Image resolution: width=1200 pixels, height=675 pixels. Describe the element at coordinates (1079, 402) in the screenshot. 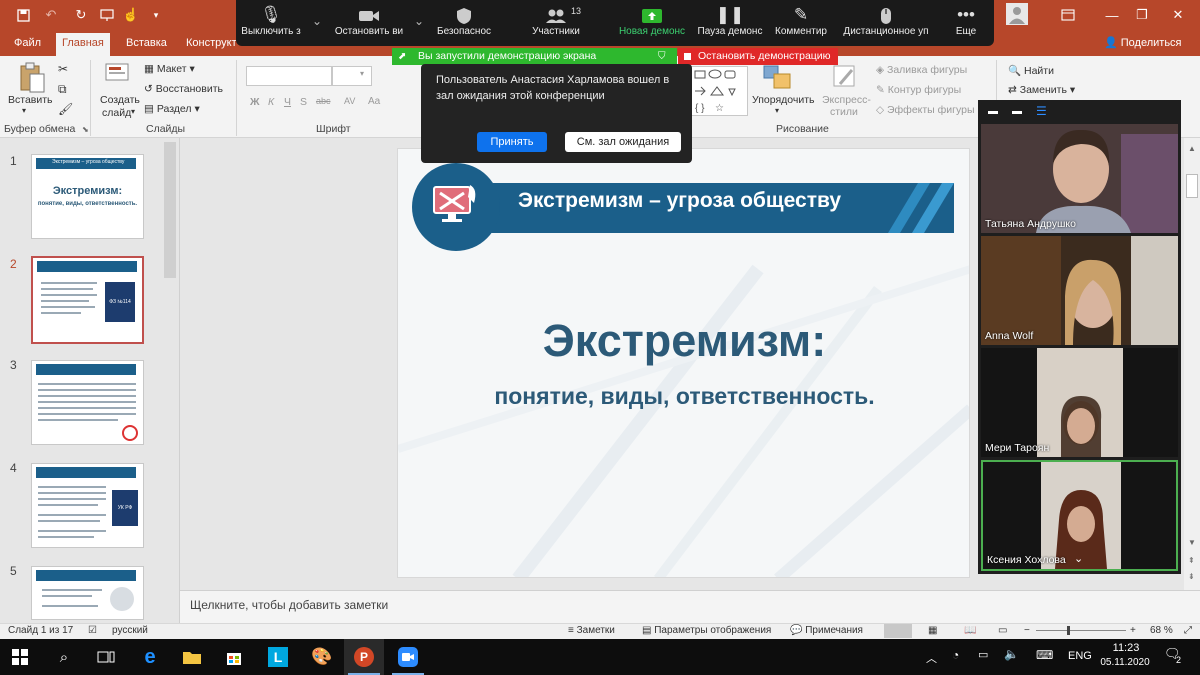

I see `participant-tile: Мери Тароян` at that location.